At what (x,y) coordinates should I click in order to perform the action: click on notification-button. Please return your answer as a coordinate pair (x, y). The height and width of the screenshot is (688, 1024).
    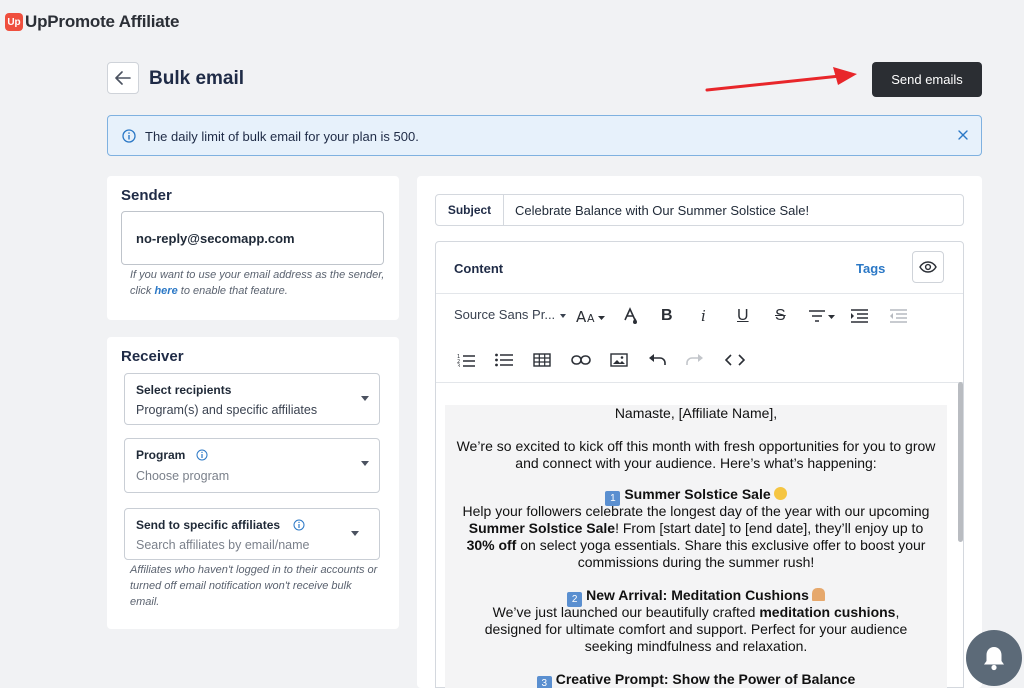
    Looking at the image, I should click on (994, 658).